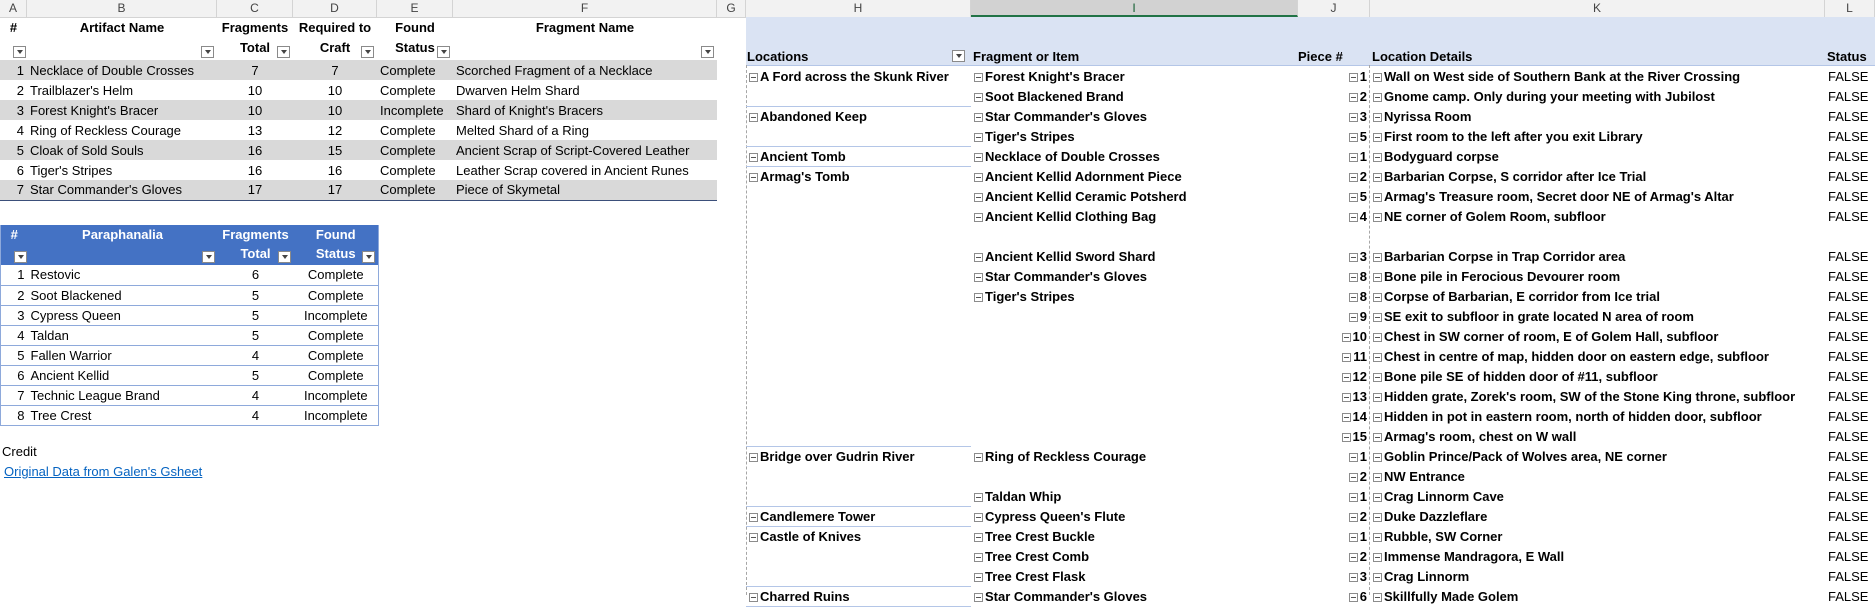  I want to click on artifact-num-cell: 1, so click(13, 70).